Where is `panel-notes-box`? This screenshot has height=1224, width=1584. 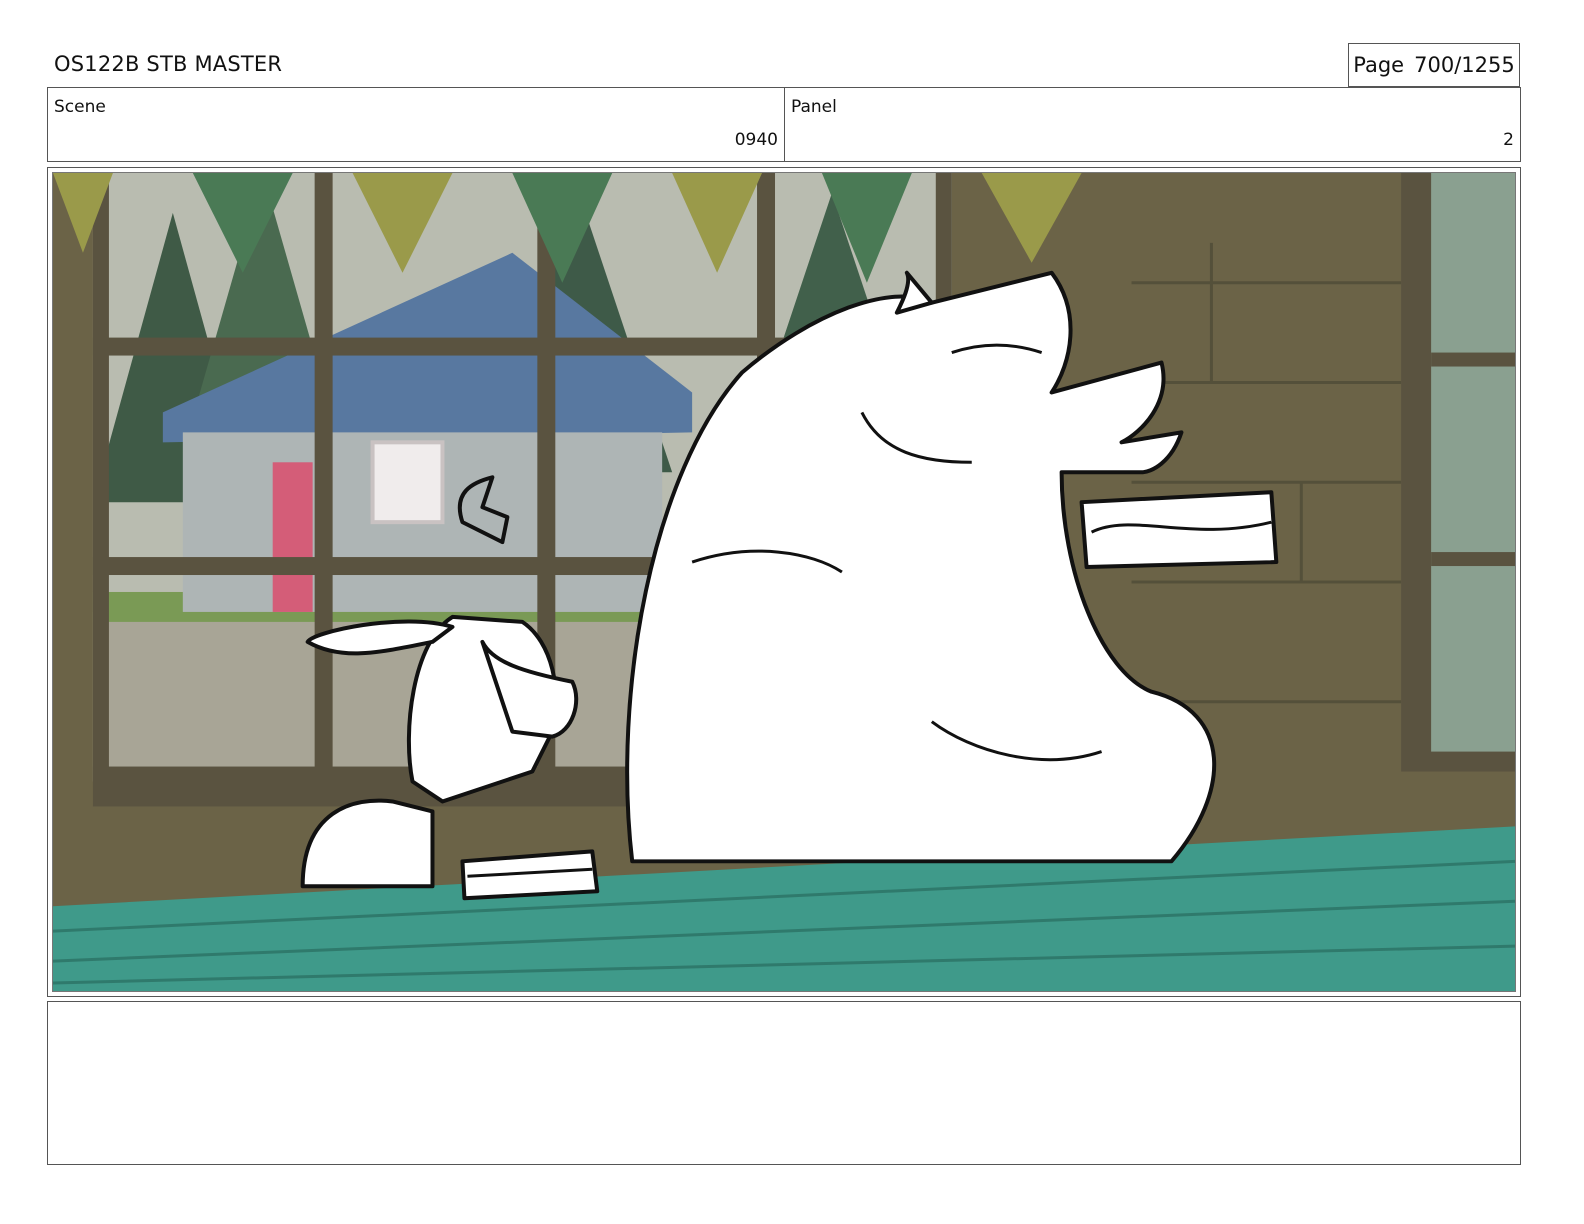
panel-notes-box is located at coordinates (784, 1083).